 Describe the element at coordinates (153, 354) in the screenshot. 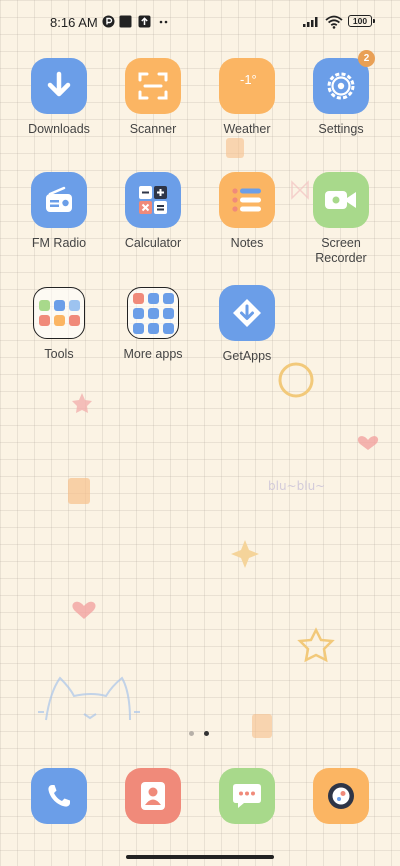

I see `app-label: More apps` at that location.